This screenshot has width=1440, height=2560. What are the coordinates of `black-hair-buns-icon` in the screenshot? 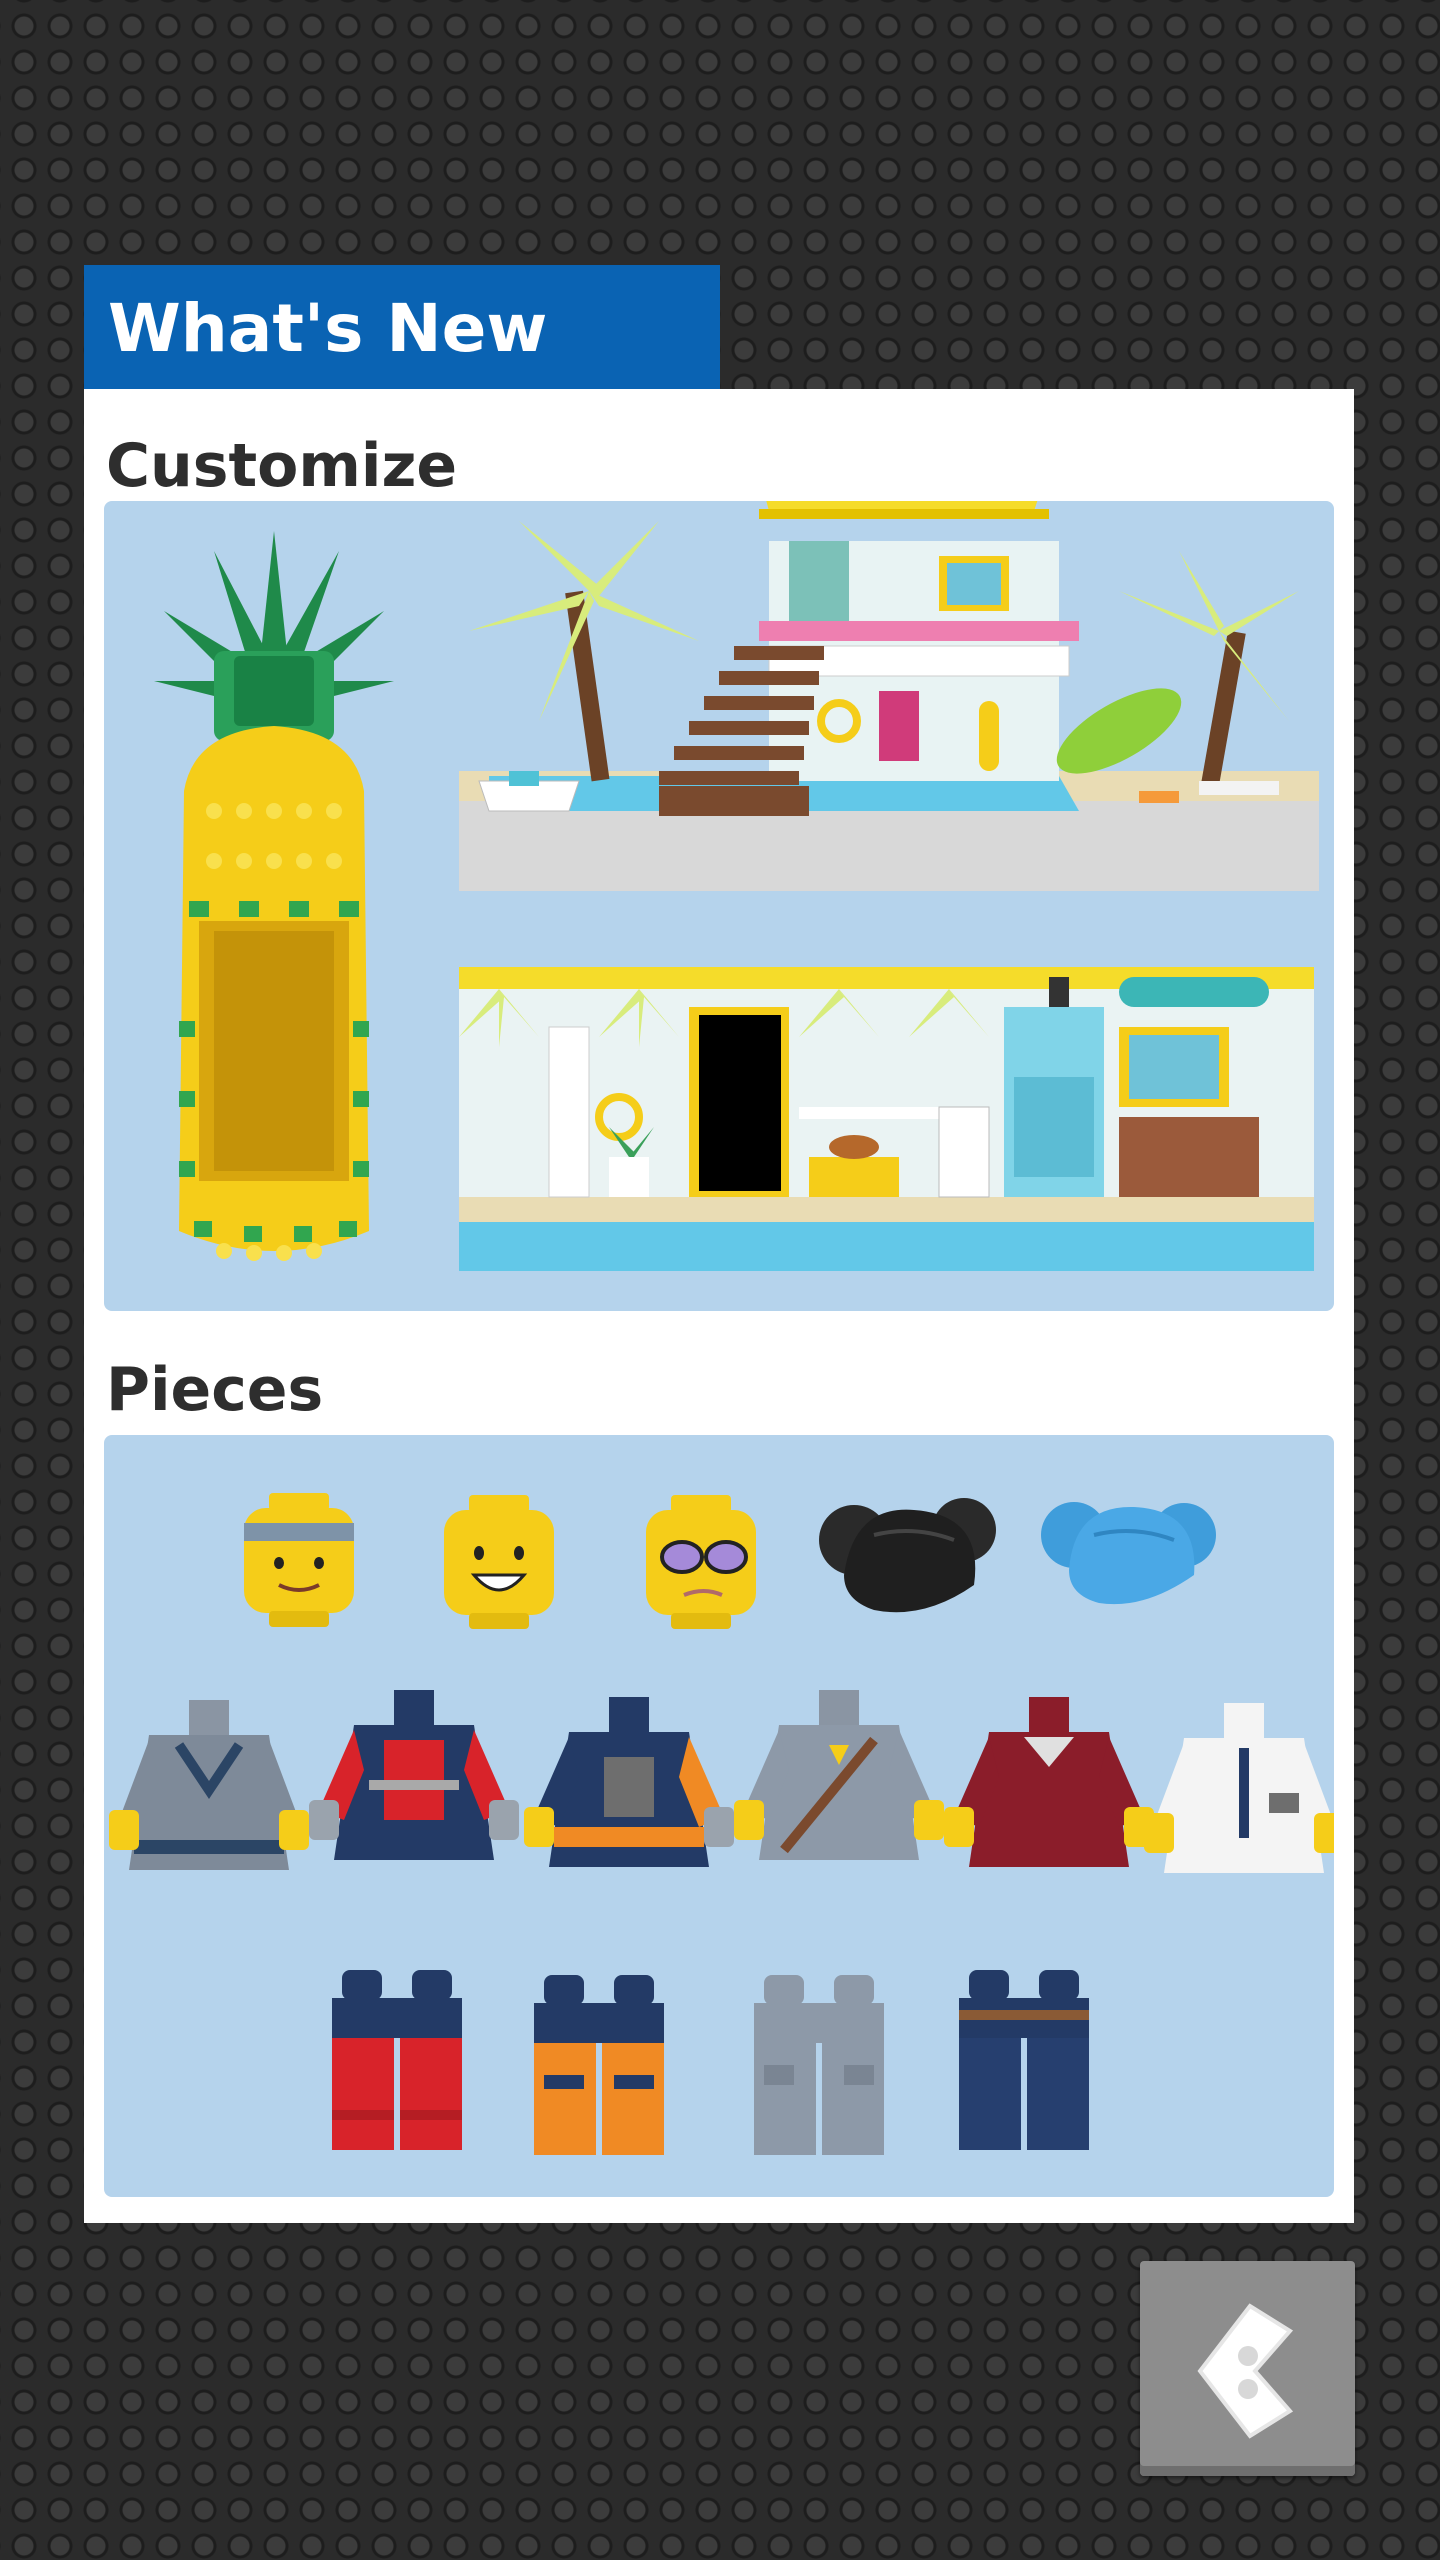 It's located at (909, 1552).